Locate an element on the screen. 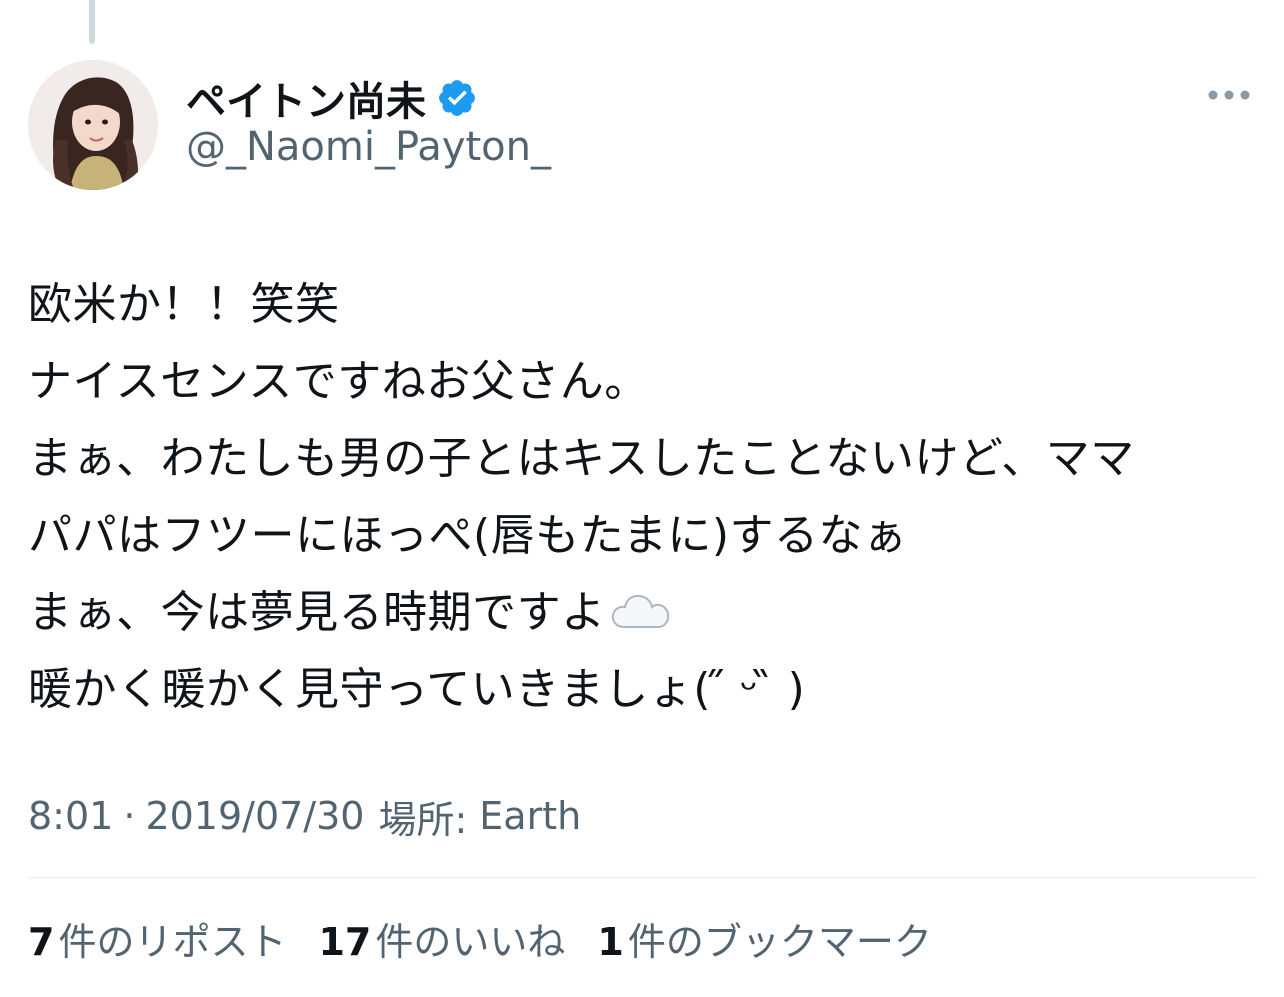  tweet-time: 8:01 is located at coordinates (70, 816).